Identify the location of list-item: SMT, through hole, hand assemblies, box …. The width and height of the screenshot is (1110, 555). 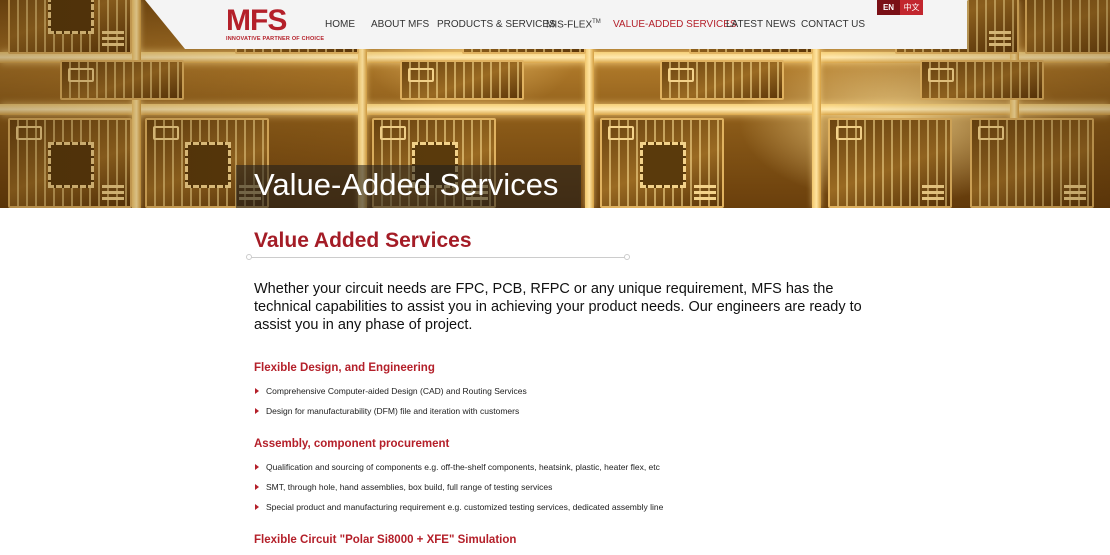
(403, 487).